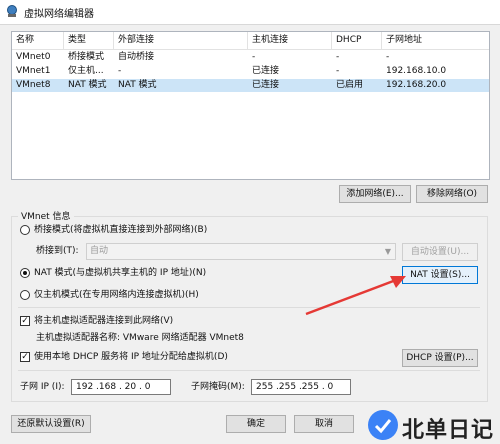 Image resolution: width=500 pixels, height=444 pixels. Describe the element at coordinates (131, 357) in the screenshot. I see `dhcp-label: 使用本地 DHCP 服务将 IP 地址分配给虚拟机(D)` at that location.